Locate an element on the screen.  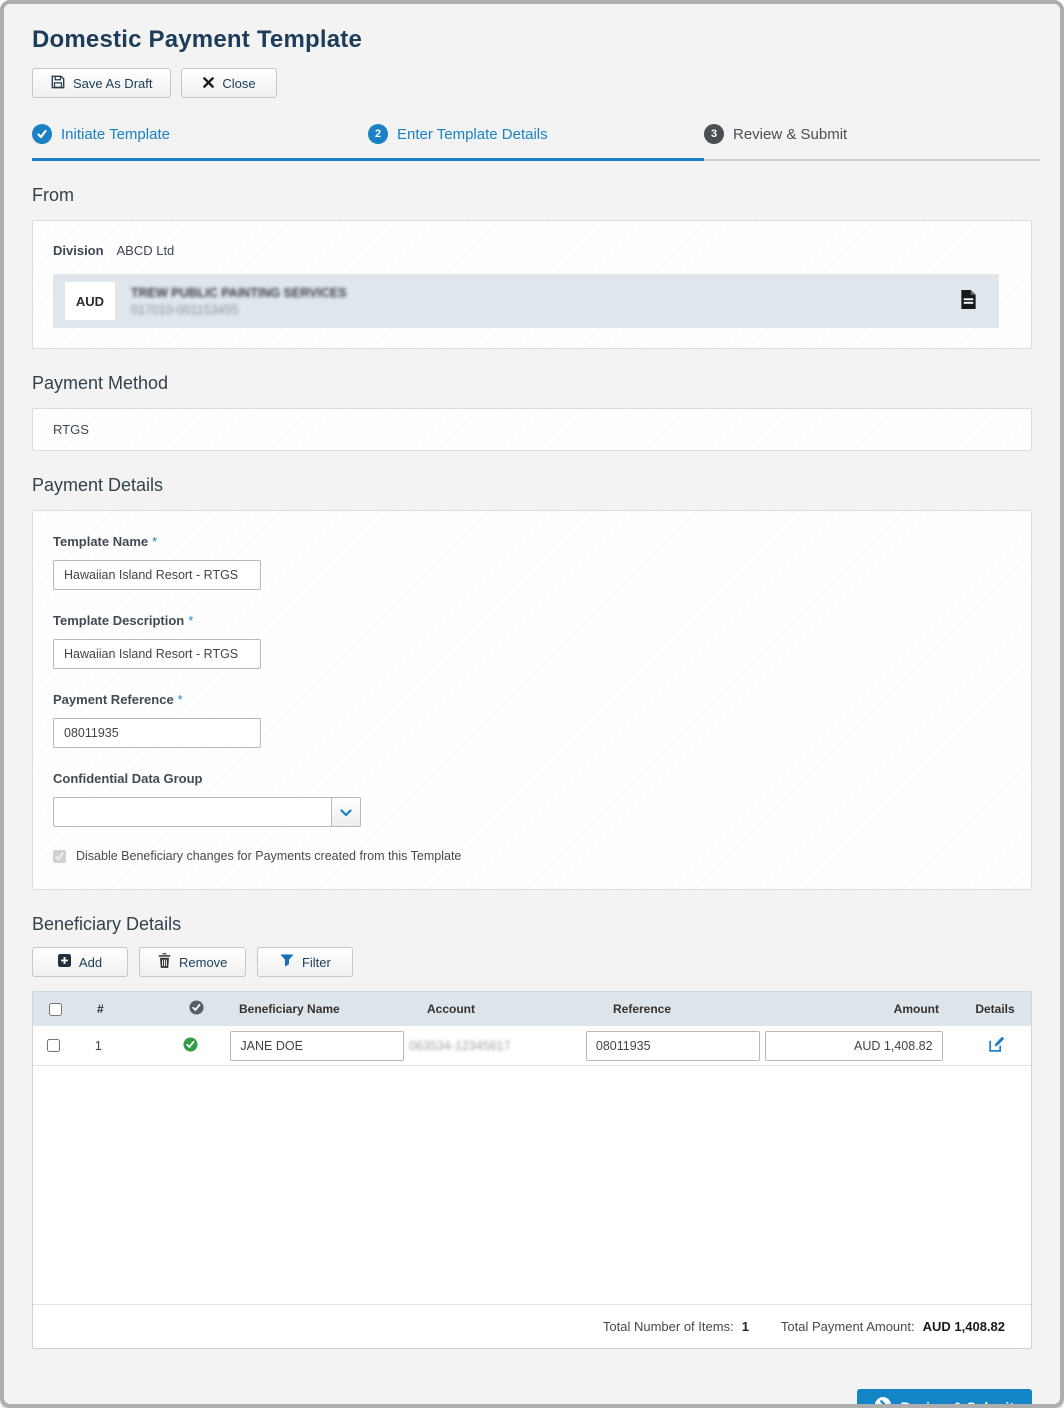
row-name-cell is located at coordinates (319, 1045).